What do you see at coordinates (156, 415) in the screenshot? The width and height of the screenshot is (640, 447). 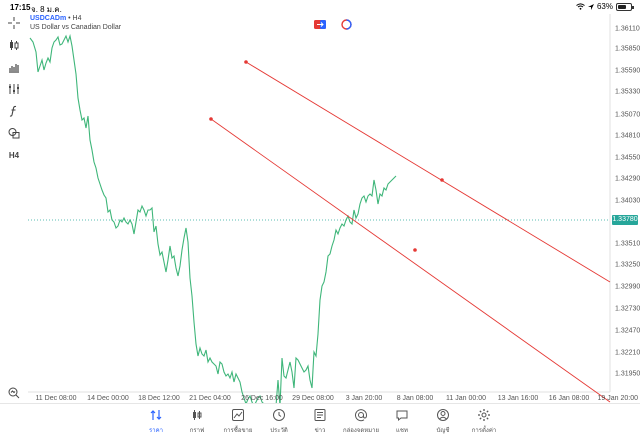 I see `quotes-icon` at bounding box center [156, 415].